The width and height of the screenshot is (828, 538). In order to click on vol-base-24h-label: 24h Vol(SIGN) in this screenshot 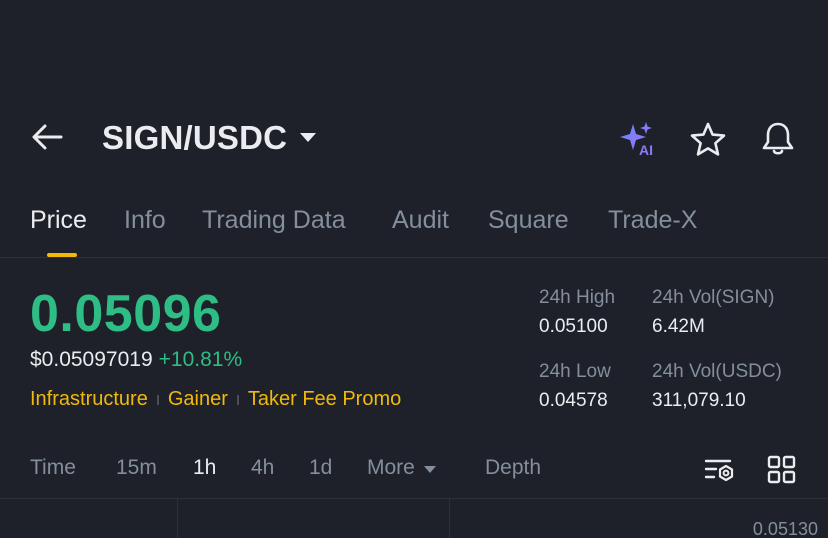, I will do `click(713, 297)`.